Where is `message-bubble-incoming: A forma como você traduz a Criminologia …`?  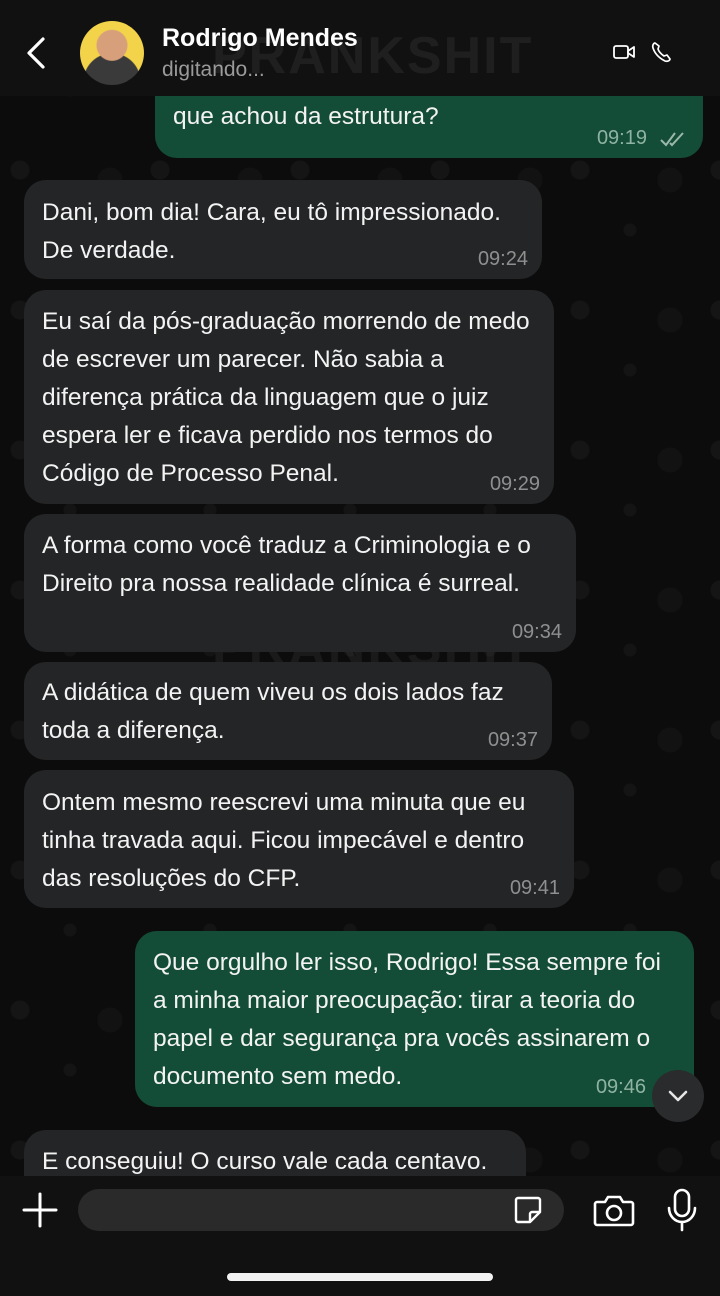 message-bubble-incoming: A forma como você traduz a Criminologia … is located at coordinates (300, 583).